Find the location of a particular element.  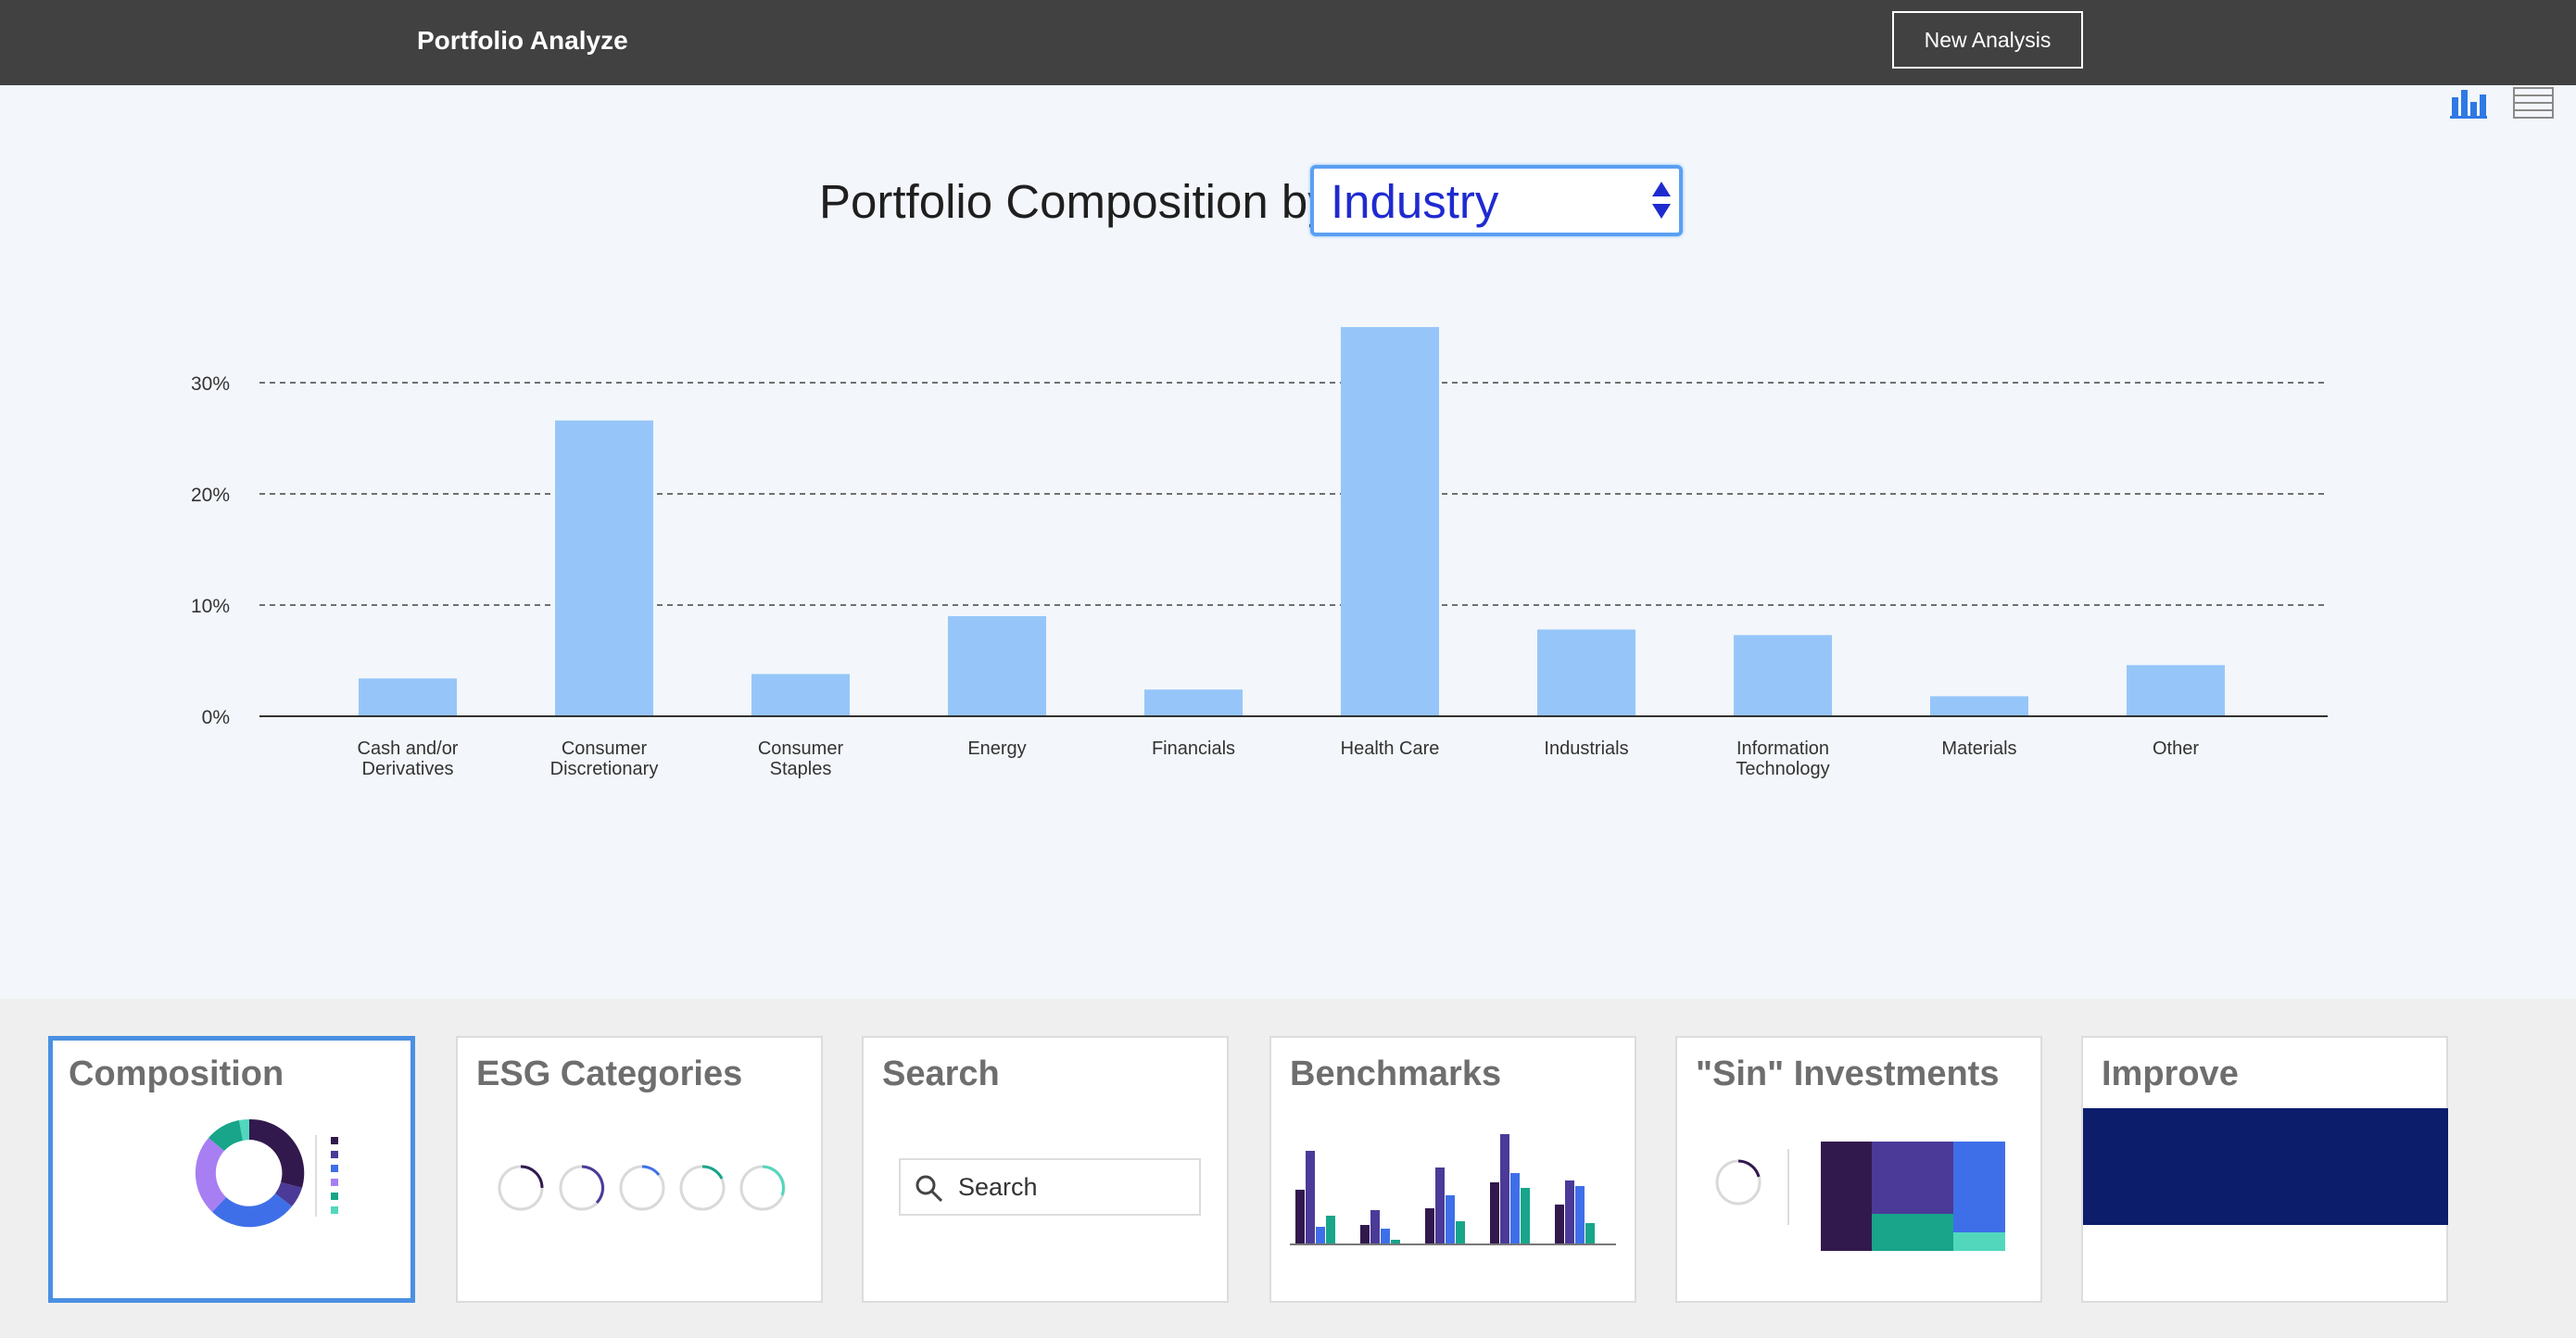

card-title: Improve is located at coordinates (2170, 1073).